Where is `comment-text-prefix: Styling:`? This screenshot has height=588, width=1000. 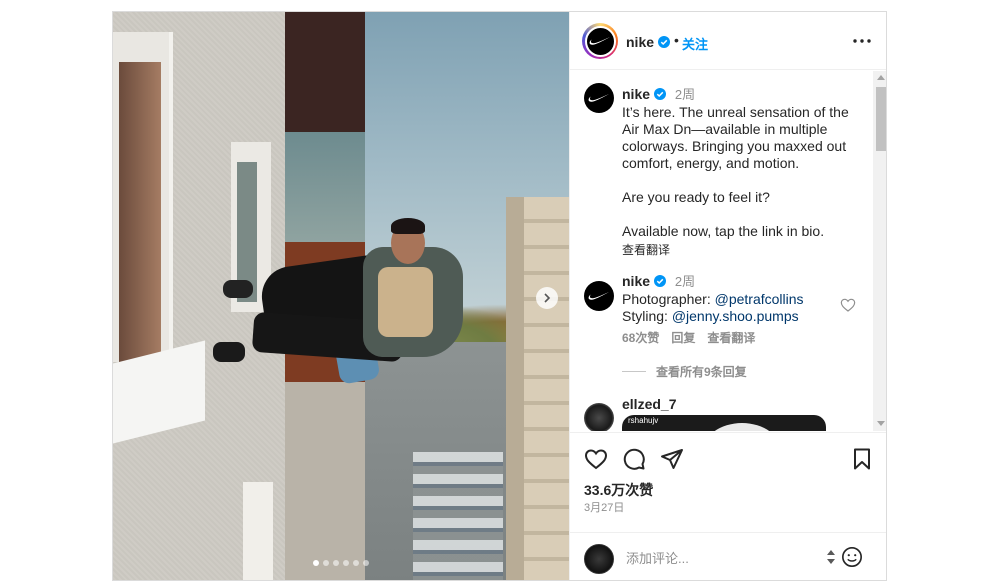 comment-text-prefix: Styling: is located at coordinates (647, 316).